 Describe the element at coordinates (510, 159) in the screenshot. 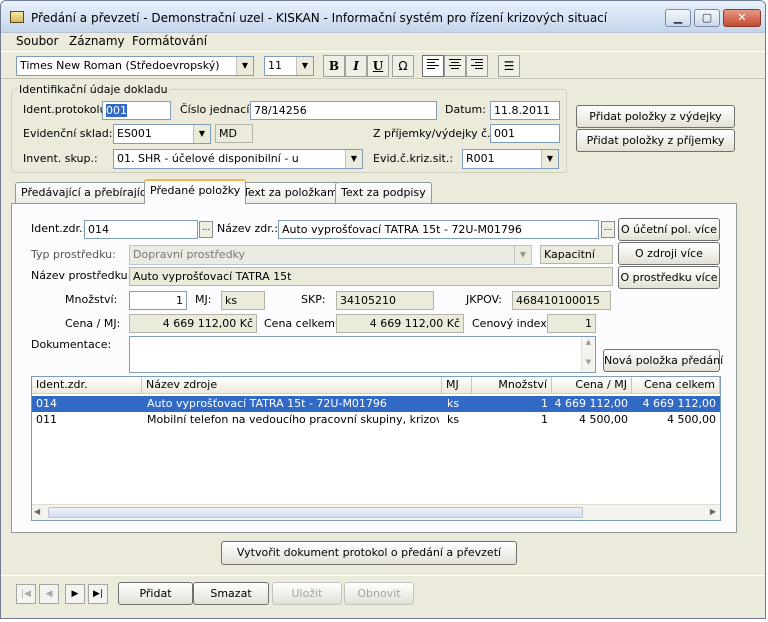

I see `evid-kriz-sit-select: R001 ▼` at that location.